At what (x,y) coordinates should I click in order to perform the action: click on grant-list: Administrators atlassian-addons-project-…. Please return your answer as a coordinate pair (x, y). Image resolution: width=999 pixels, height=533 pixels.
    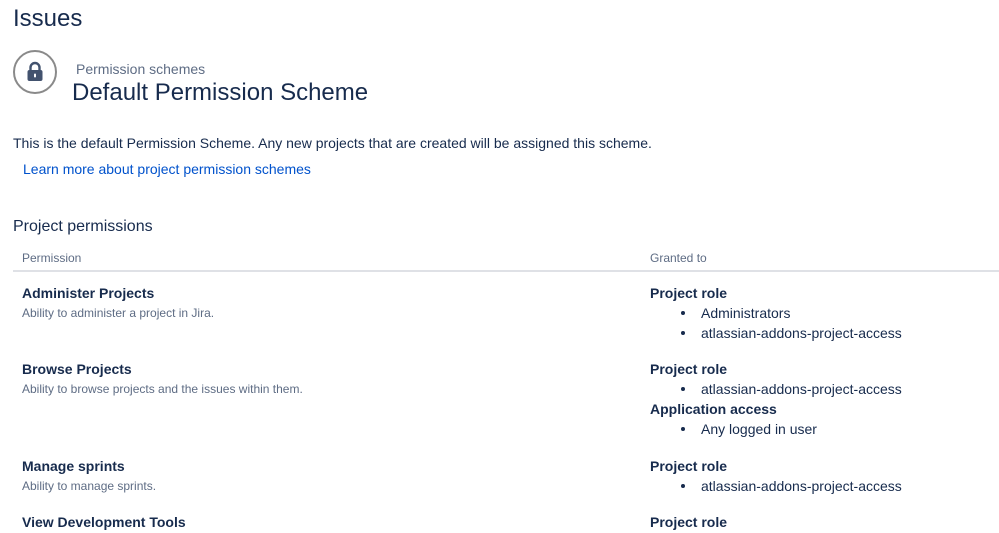
    Looking at the image, I should click on (820, 325).